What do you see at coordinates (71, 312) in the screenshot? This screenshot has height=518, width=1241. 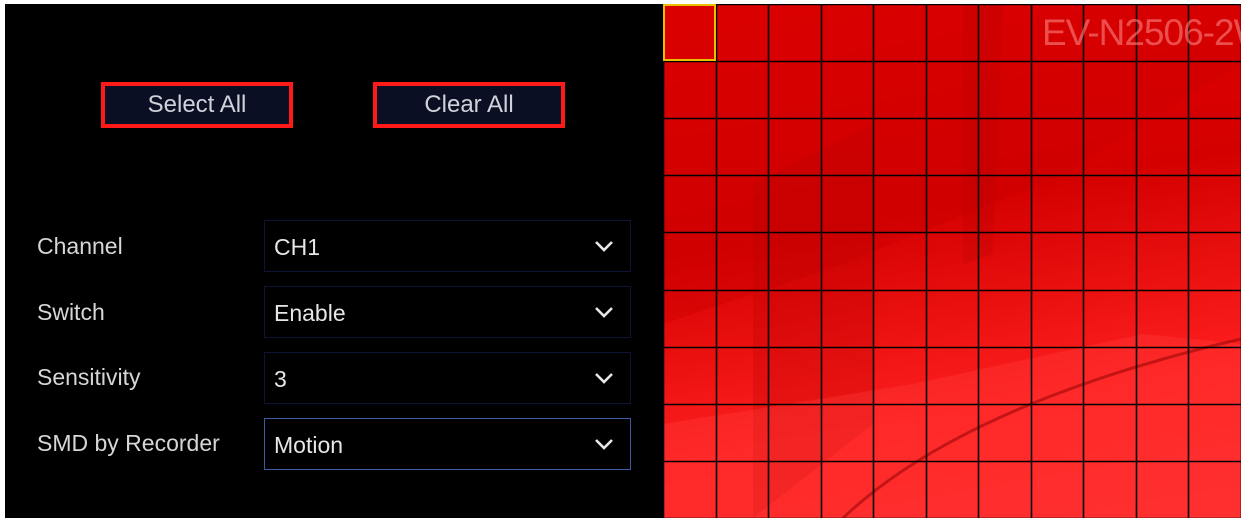 I see `switch-label: Switch` at bounding box center [71, 312].